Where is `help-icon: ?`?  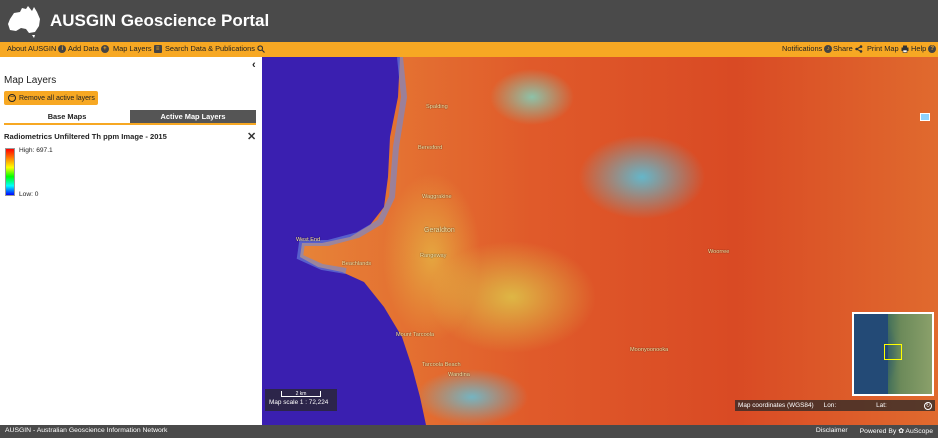 help-icon: ? is located at coordinates (932, 48).